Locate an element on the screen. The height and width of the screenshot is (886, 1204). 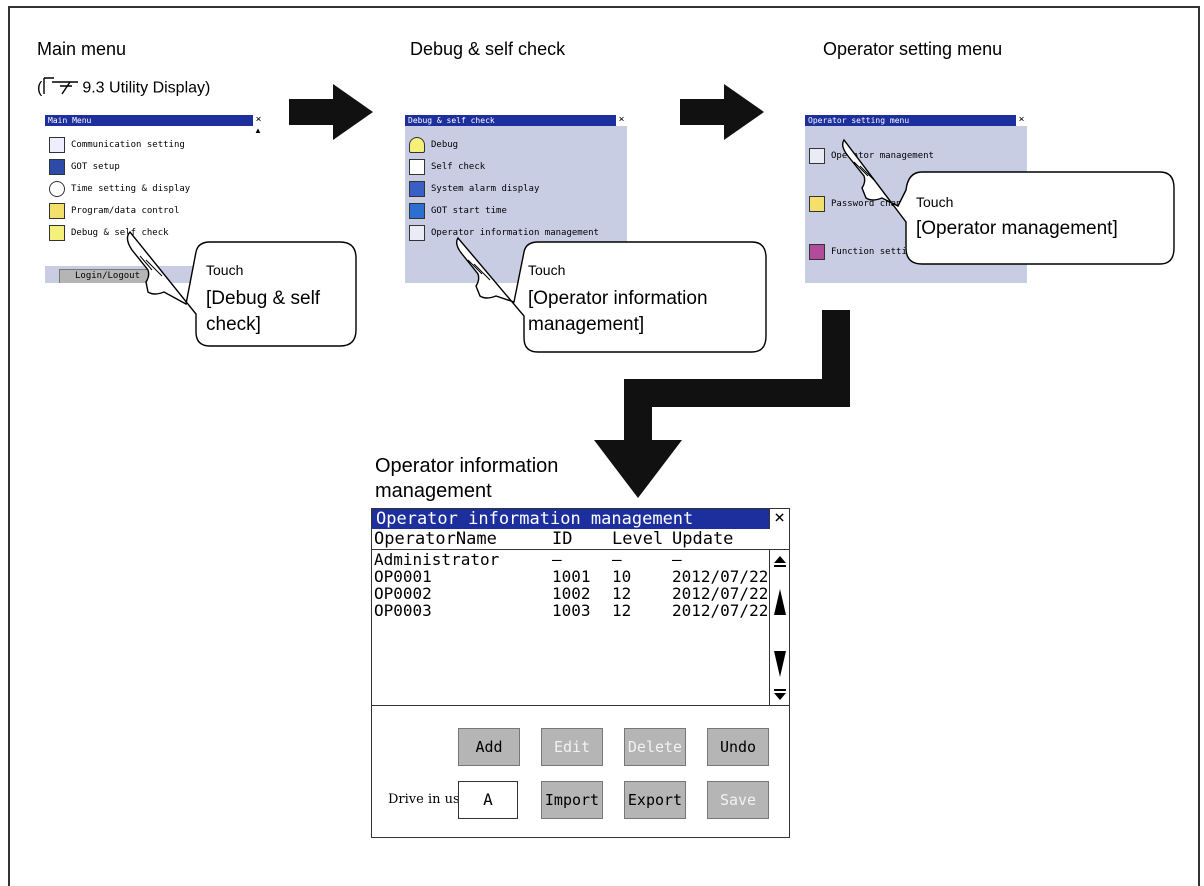
callout-operator-management: Touch [Operator management] is located at coordinates (1010, 203).